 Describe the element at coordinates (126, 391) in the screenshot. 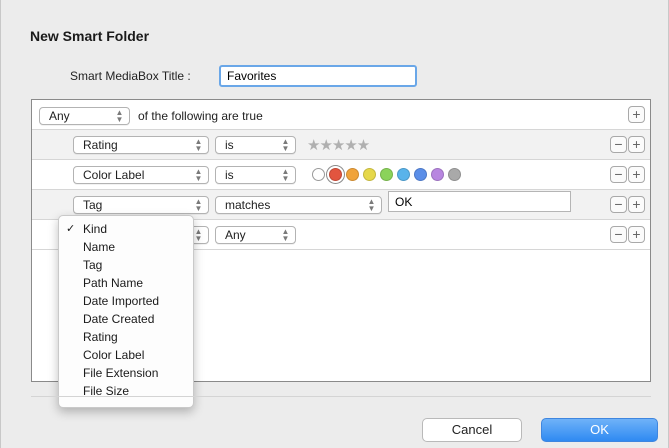

I see `field-menu-item: File Size` at that location.